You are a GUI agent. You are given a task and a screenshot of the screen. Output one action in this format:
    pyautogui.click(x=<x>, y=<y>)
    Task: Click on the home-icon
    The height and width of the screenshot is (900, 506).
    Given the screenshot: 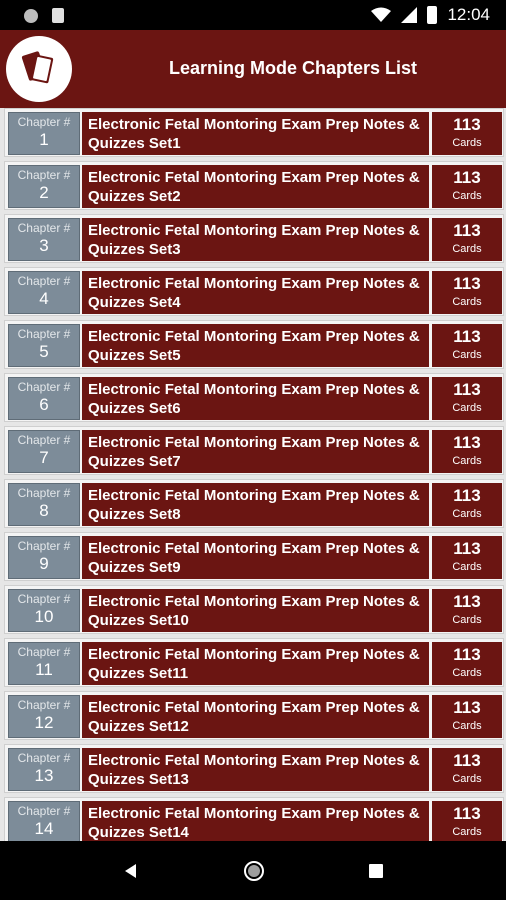 What is the action you would take?
    pyautogui.click(x=254, y=871)
    